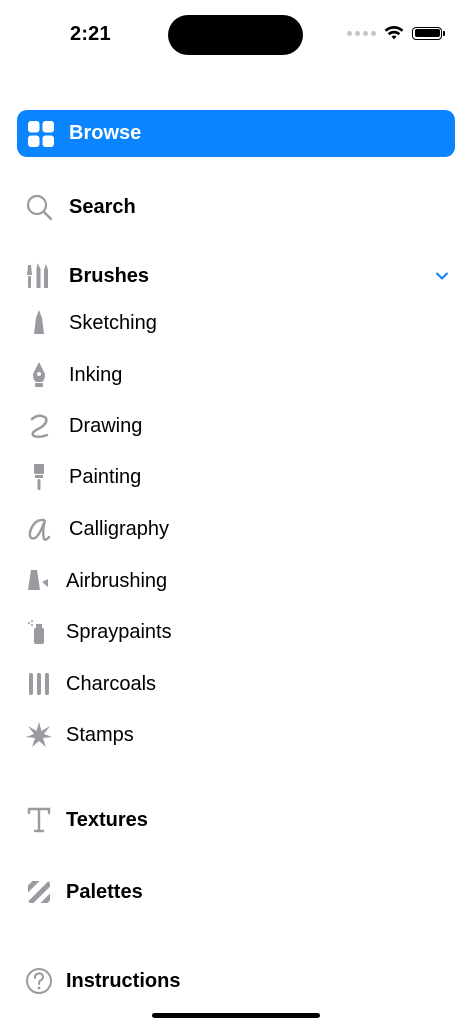 This screenshot has width=472, height=1024. What do you see at coordinates (117, 580) in the screenshot?
I see `brush-item-label: Airbrushing` at bounding box center [117, 580].